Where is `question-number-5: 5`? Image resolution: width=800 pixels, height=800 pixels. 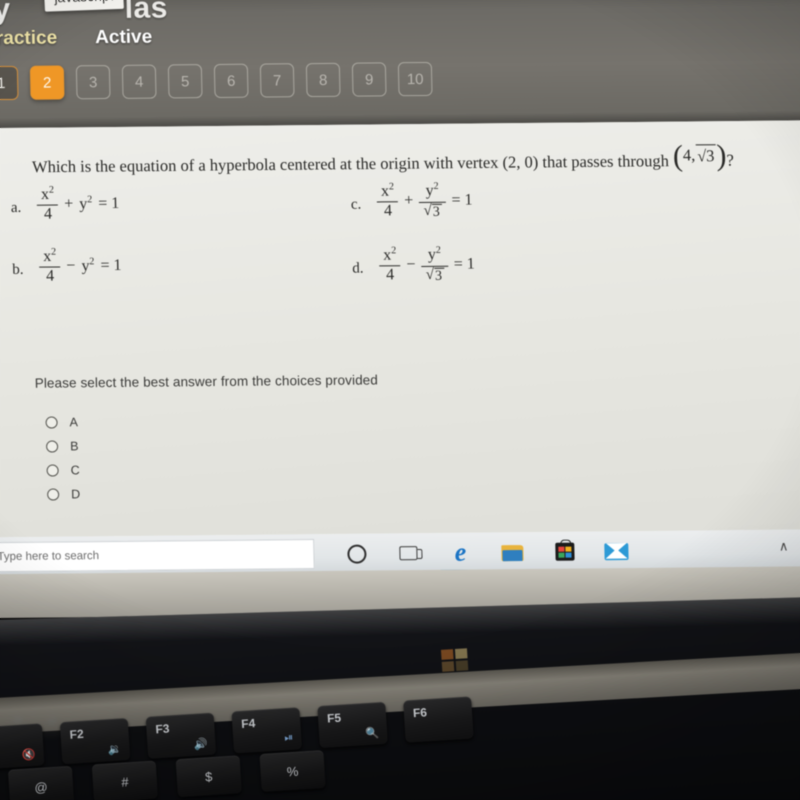
question-number-5: 5 is located at coordinates (185, 81).